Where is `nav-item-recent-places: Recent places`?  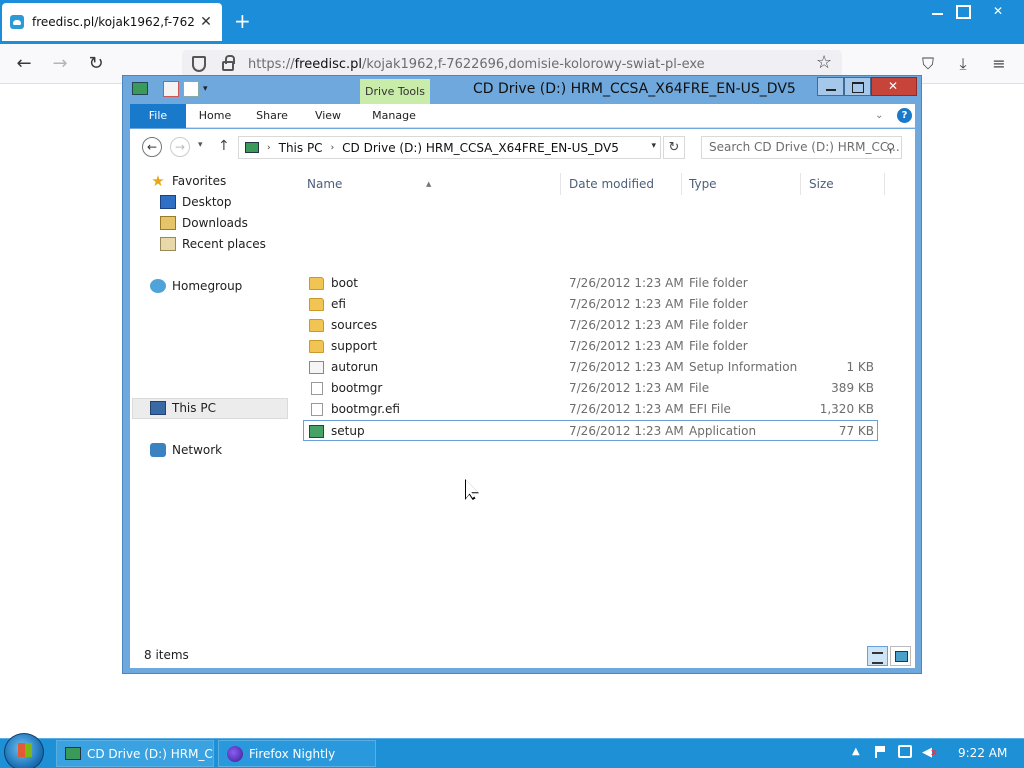
nav-item-recent-places: Recent places is located at coordinates (213, 244).